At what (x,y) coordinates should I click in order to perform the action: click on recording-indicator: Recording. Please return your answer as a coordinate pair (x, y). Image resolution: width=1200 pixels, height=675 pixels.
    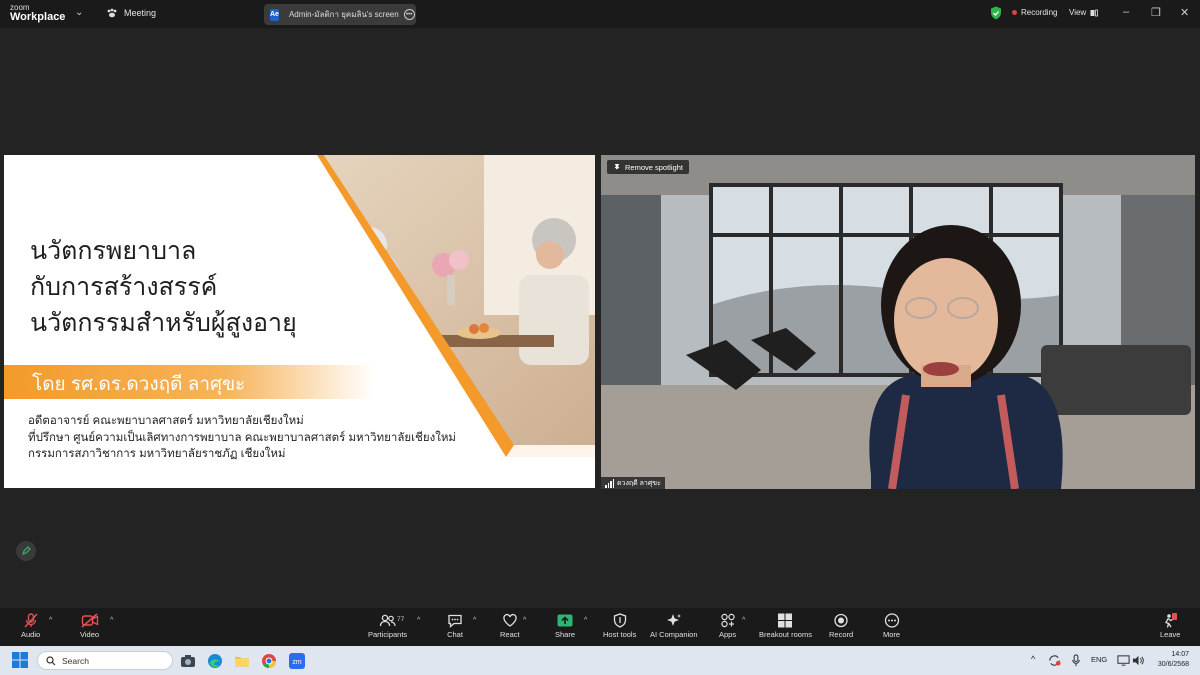
    Looking at the image, I should click on (1034, 12).